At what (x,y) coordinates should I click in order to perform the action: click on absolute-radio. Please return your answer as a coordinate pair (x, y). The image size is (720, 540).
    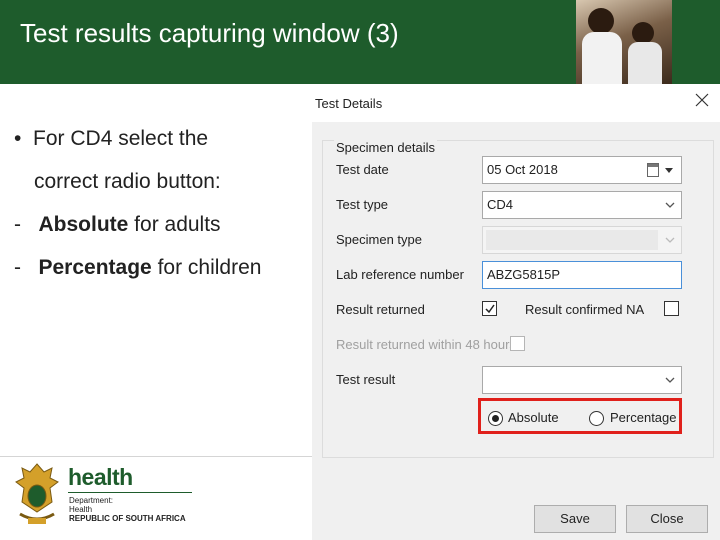
    Looking at the image, I should click on (495, 418).